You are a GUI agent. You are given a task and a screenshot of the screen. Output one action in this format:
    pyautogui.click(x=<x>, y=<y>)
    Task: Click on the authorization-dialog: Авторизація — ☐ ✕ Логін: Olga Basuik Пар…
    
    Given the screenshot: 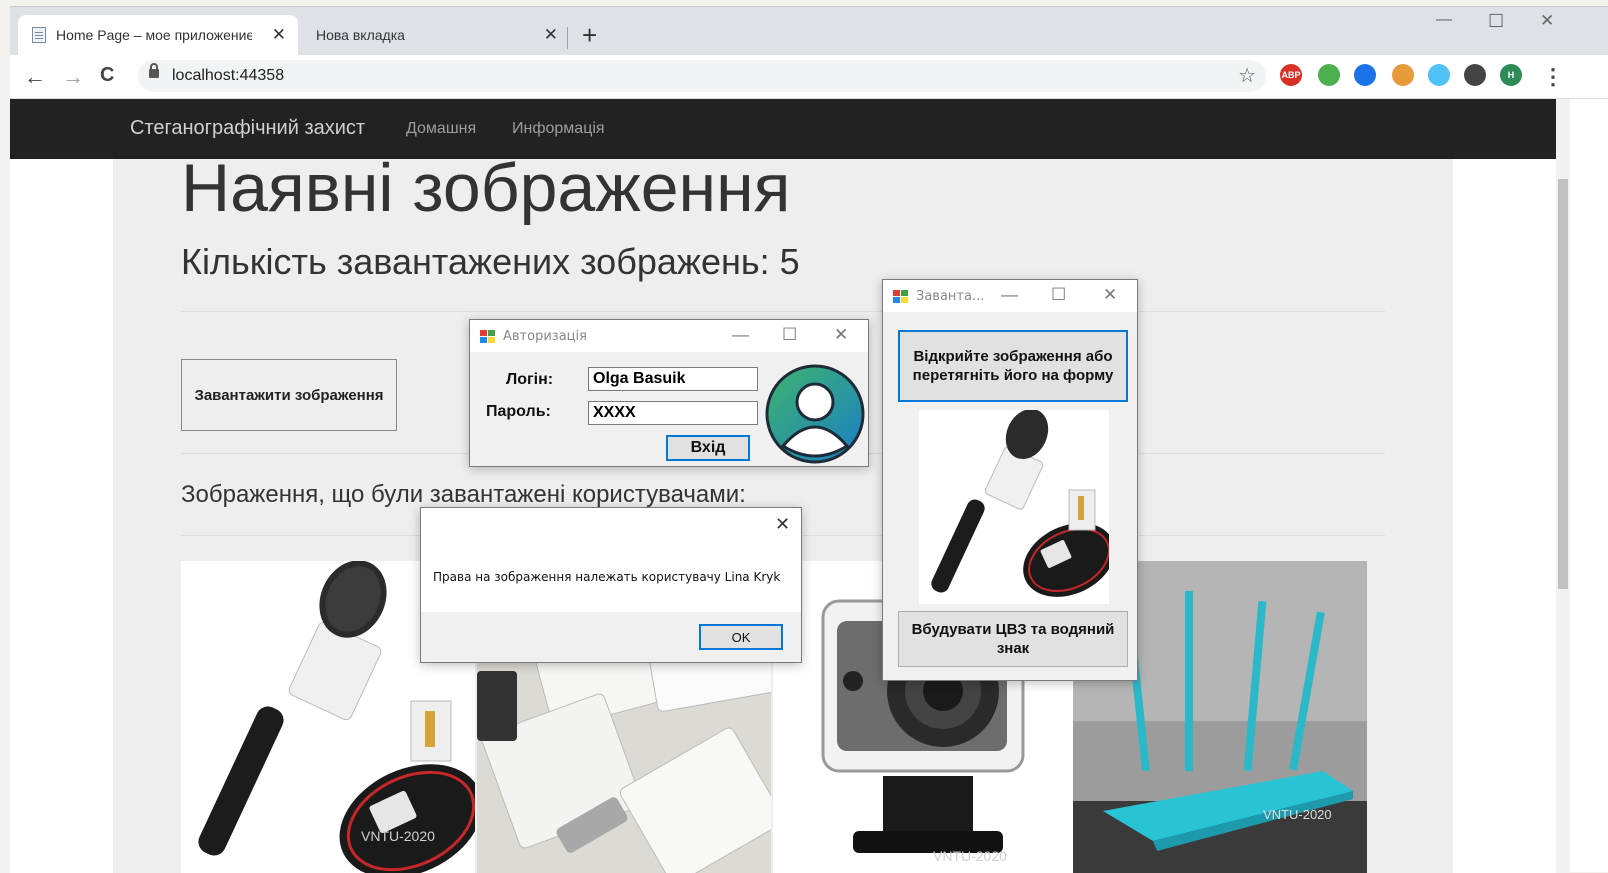 What is the action you would take?
    pyautogui.click(x=669, y=393)
    